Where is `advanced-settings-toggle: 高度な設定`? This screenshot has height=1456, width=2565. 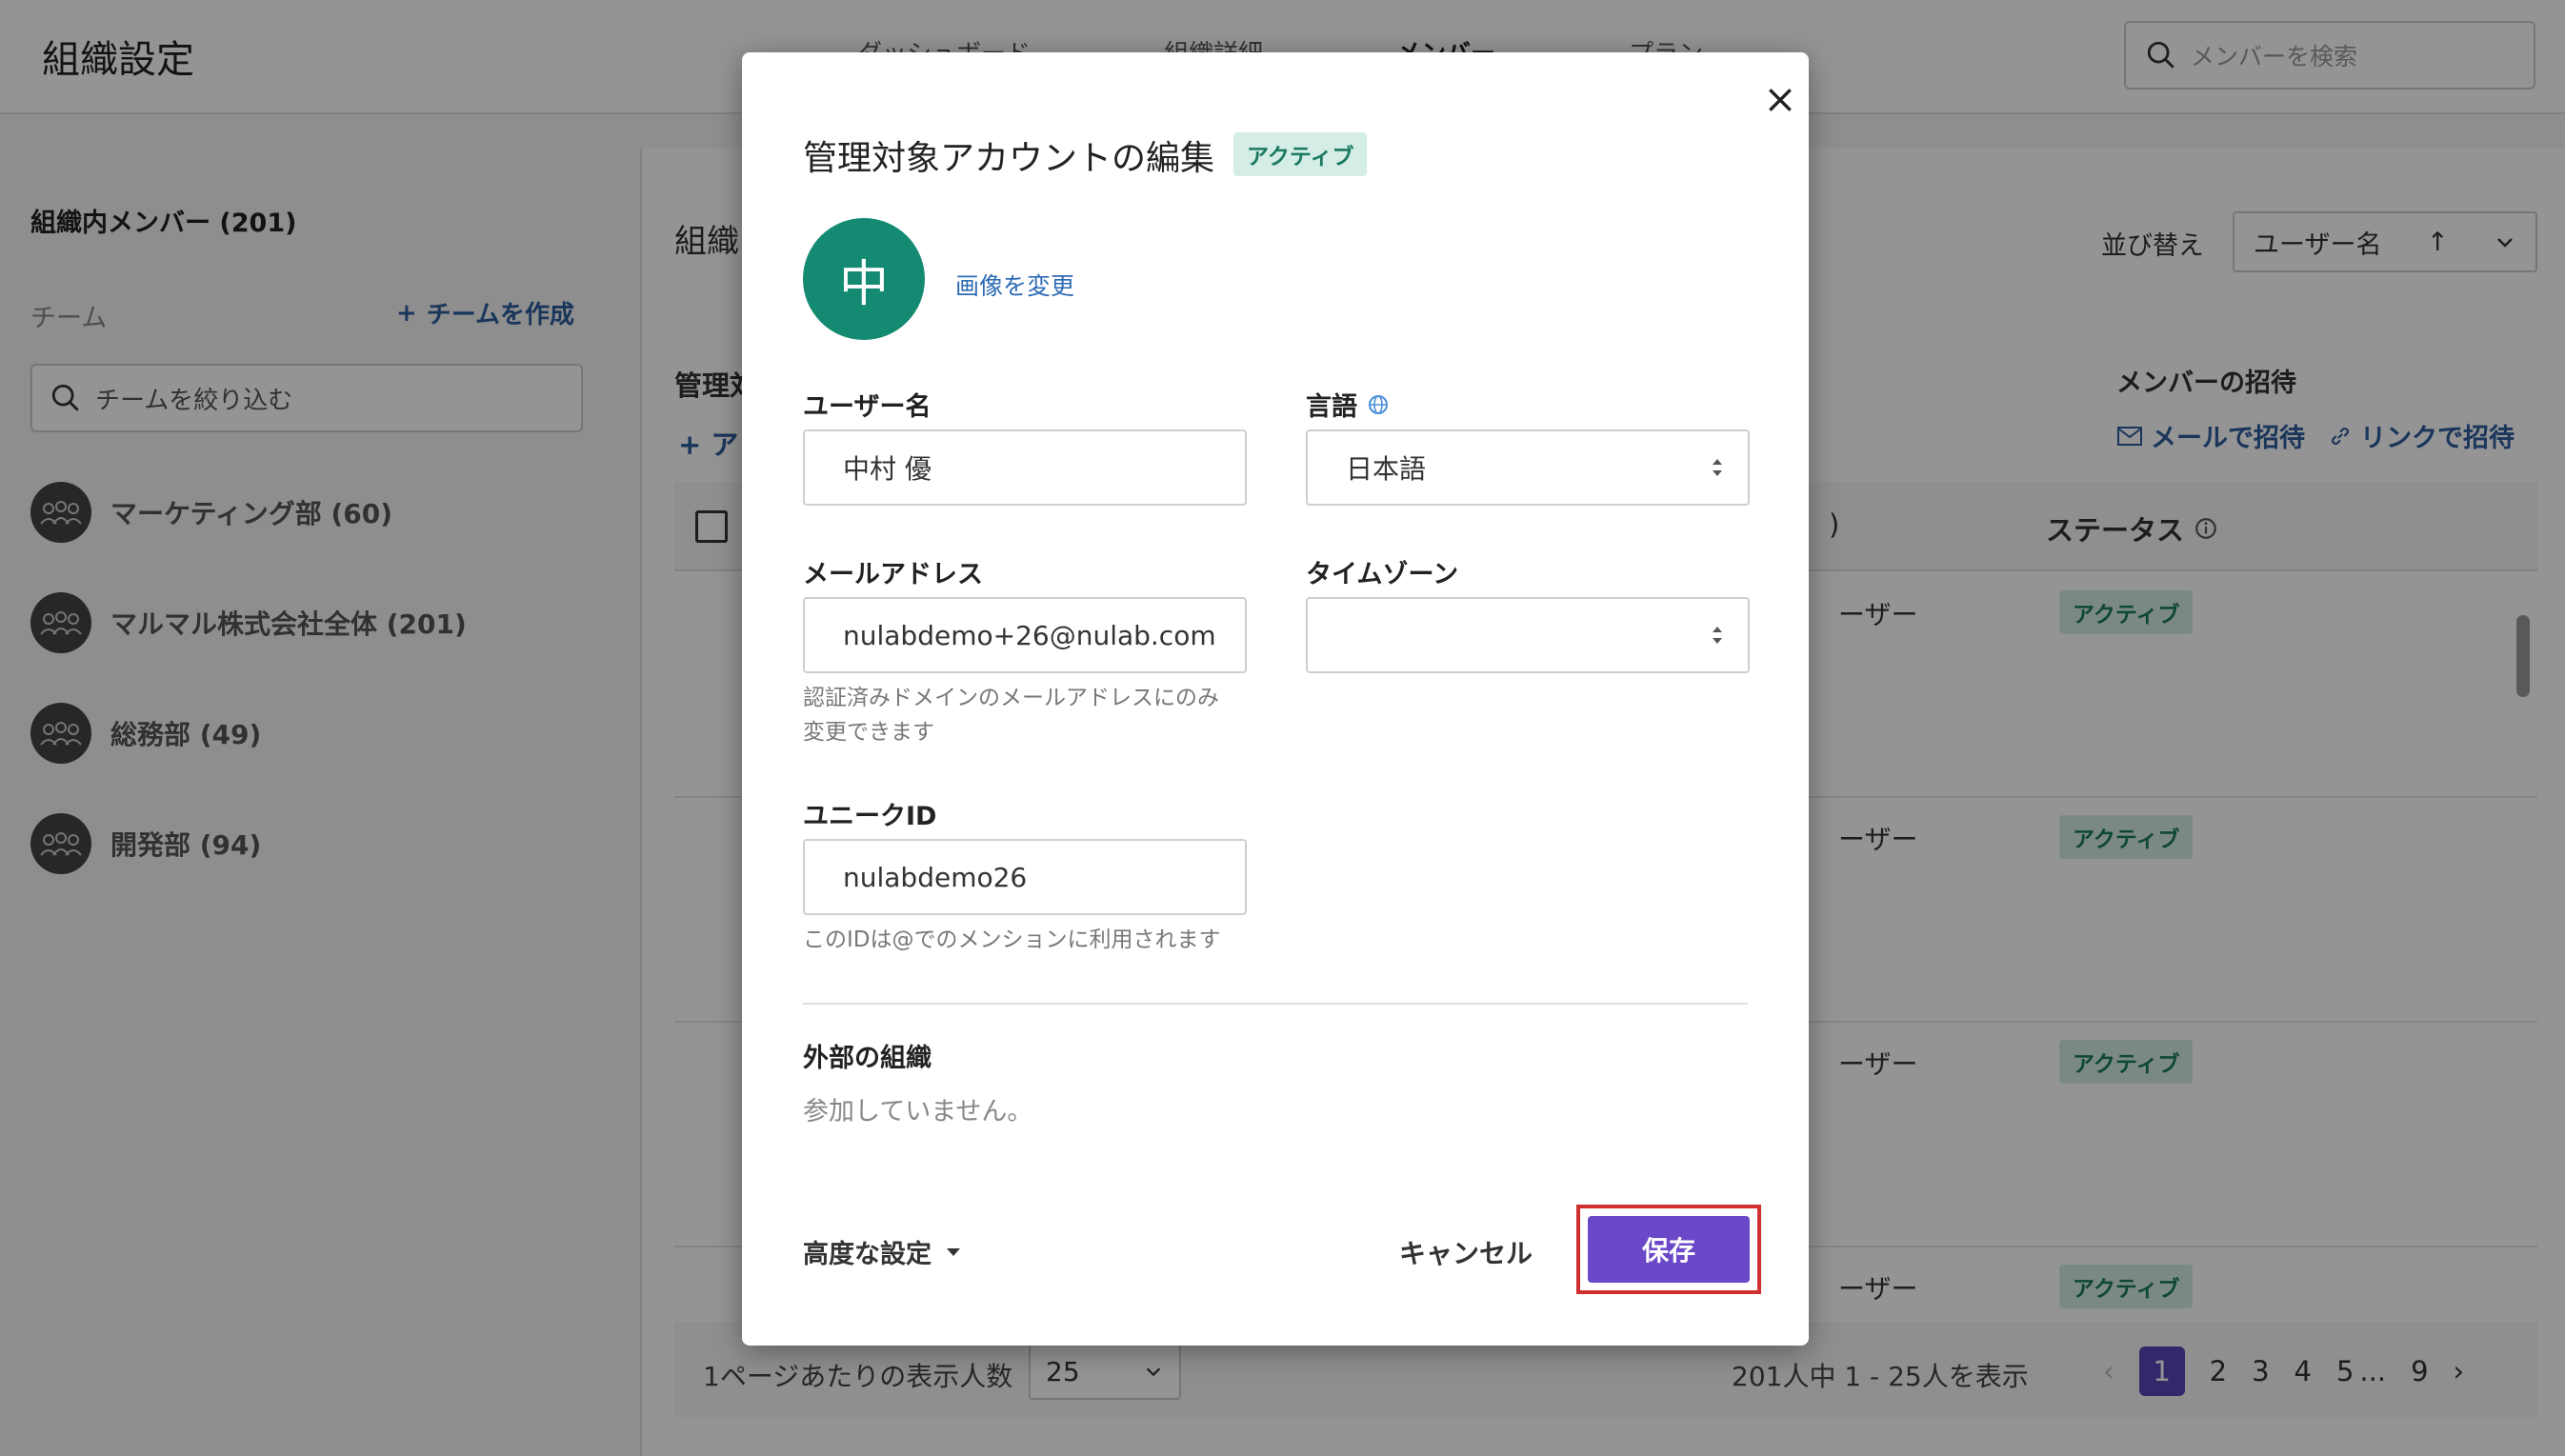 advanced-settings-toggle: 高度な設定 is located at coordinates (882, 1251).